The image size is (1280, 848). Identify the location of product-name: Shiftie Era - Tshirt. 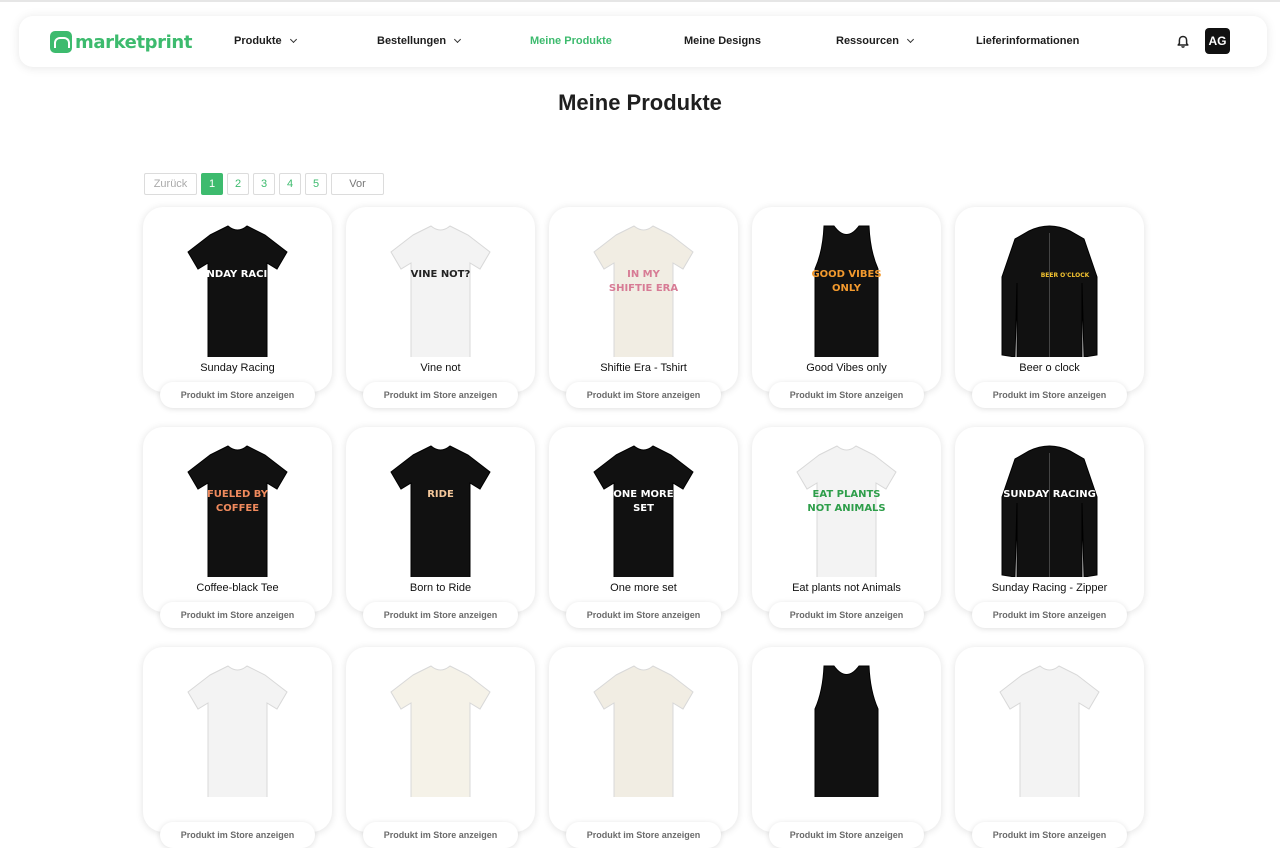
(643, 368).